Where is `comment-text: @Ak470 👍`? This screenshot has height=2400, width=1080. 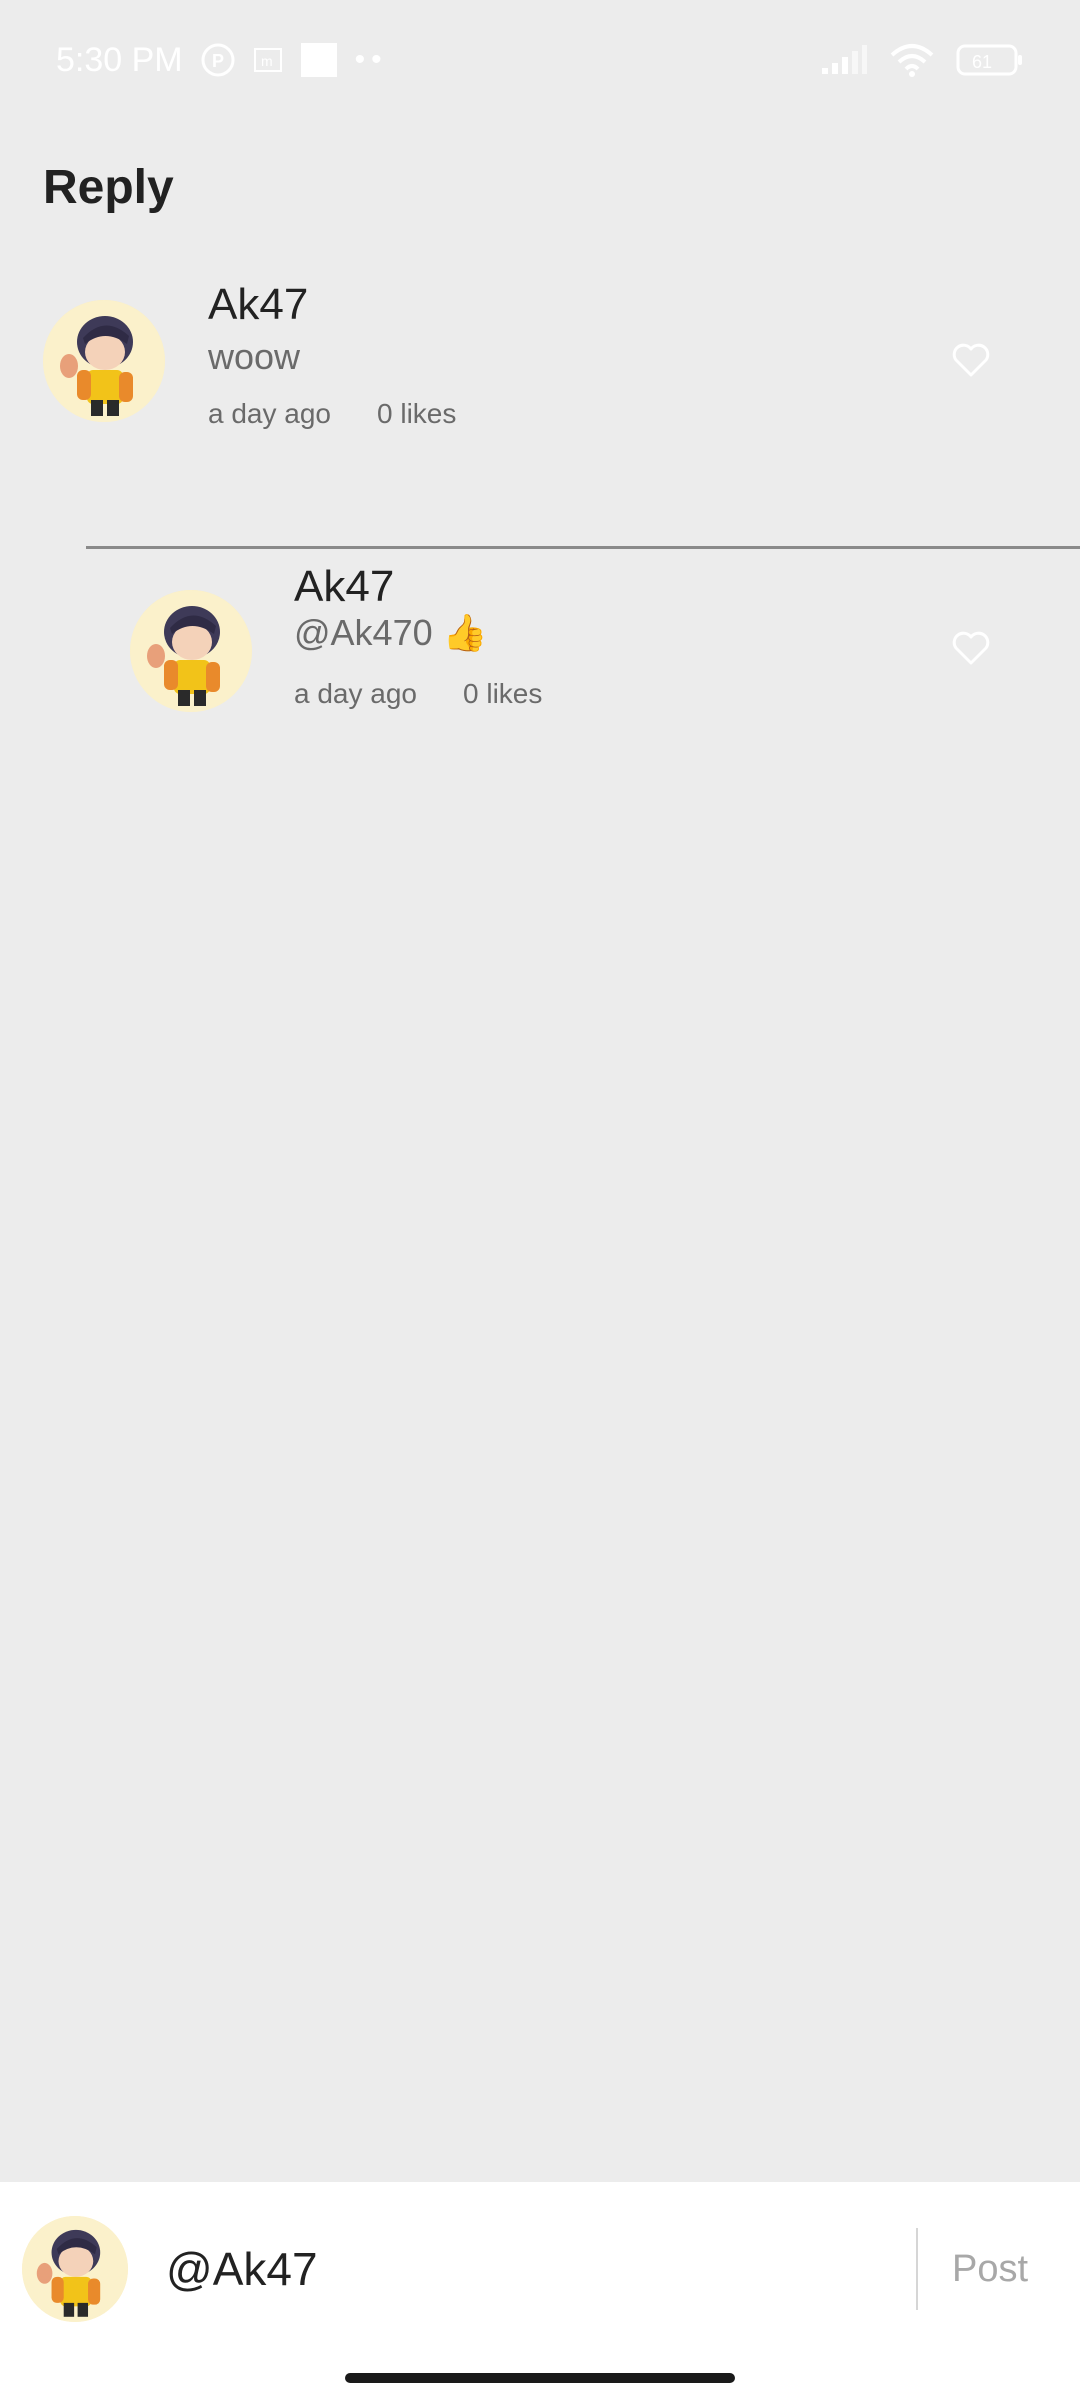
comment-text: @Ak470 👍 is located at coordinates (391, 632).